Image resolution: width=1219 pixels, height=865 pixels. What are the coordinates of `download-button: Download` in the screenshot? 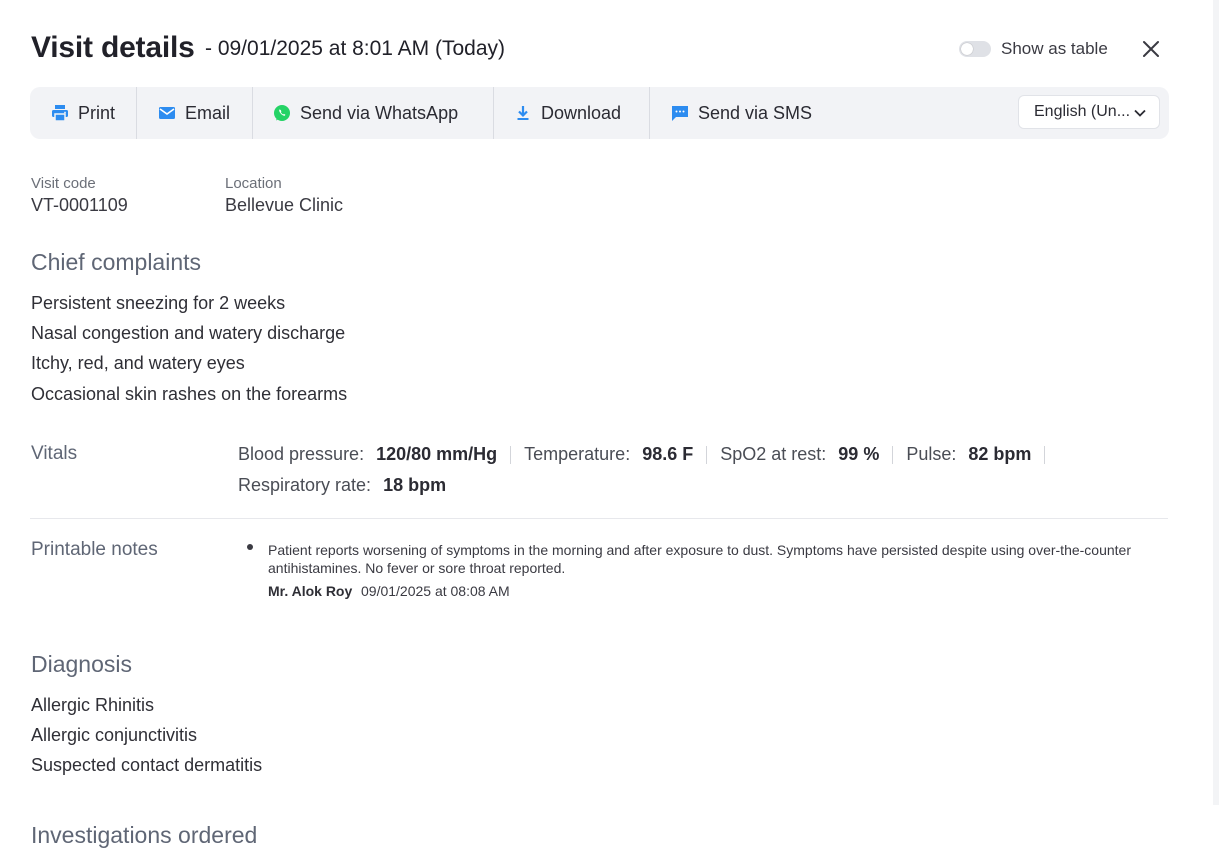 It's located at (567, 113).